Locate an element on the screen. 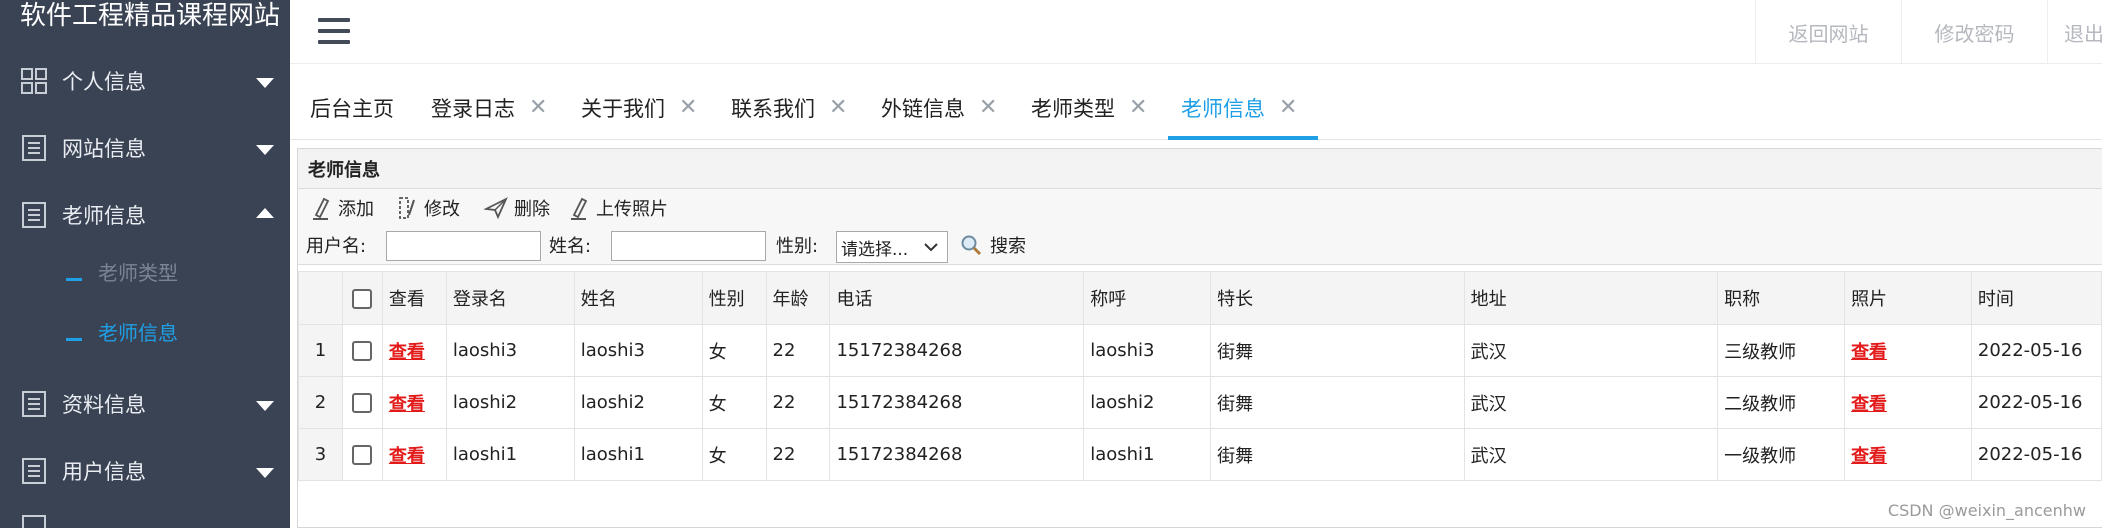  sidebar-menu-label: 资料信息 is located at coordinates (104, 405).